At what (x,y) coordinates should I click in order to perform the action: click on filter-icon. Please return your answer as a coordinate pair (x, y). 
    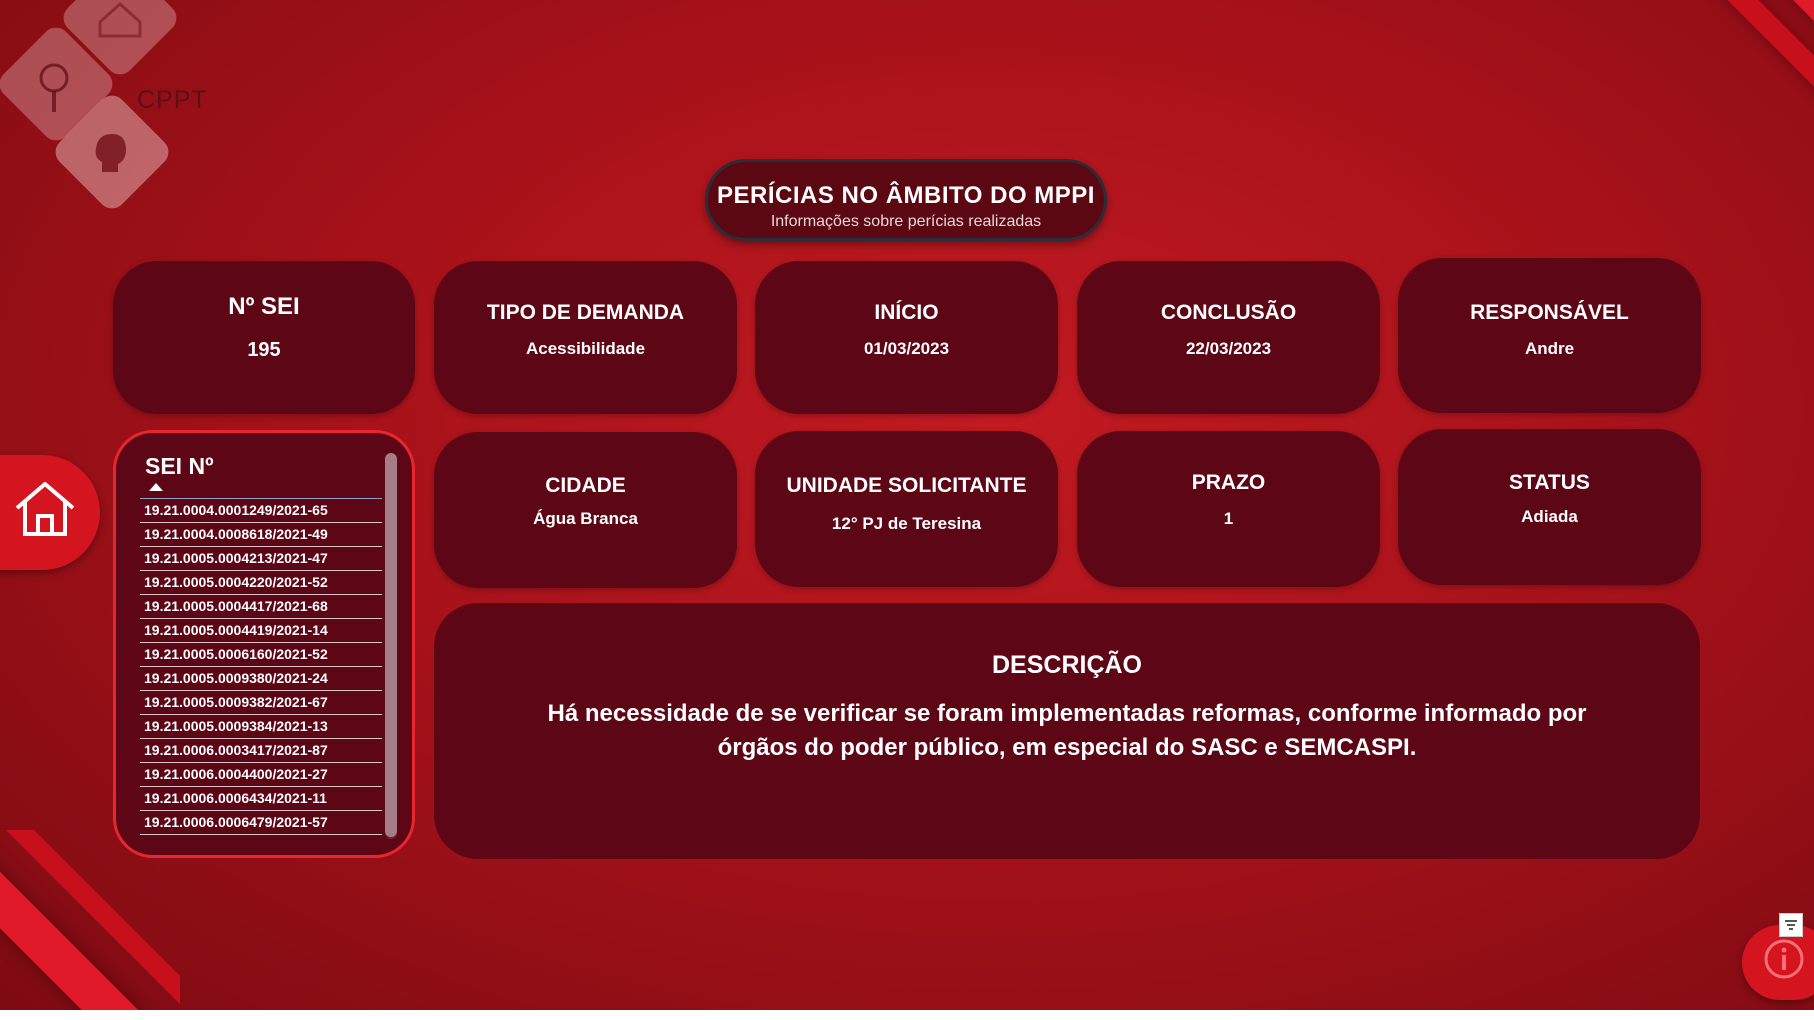
    Looking at the image, I should click on (1791, 925).